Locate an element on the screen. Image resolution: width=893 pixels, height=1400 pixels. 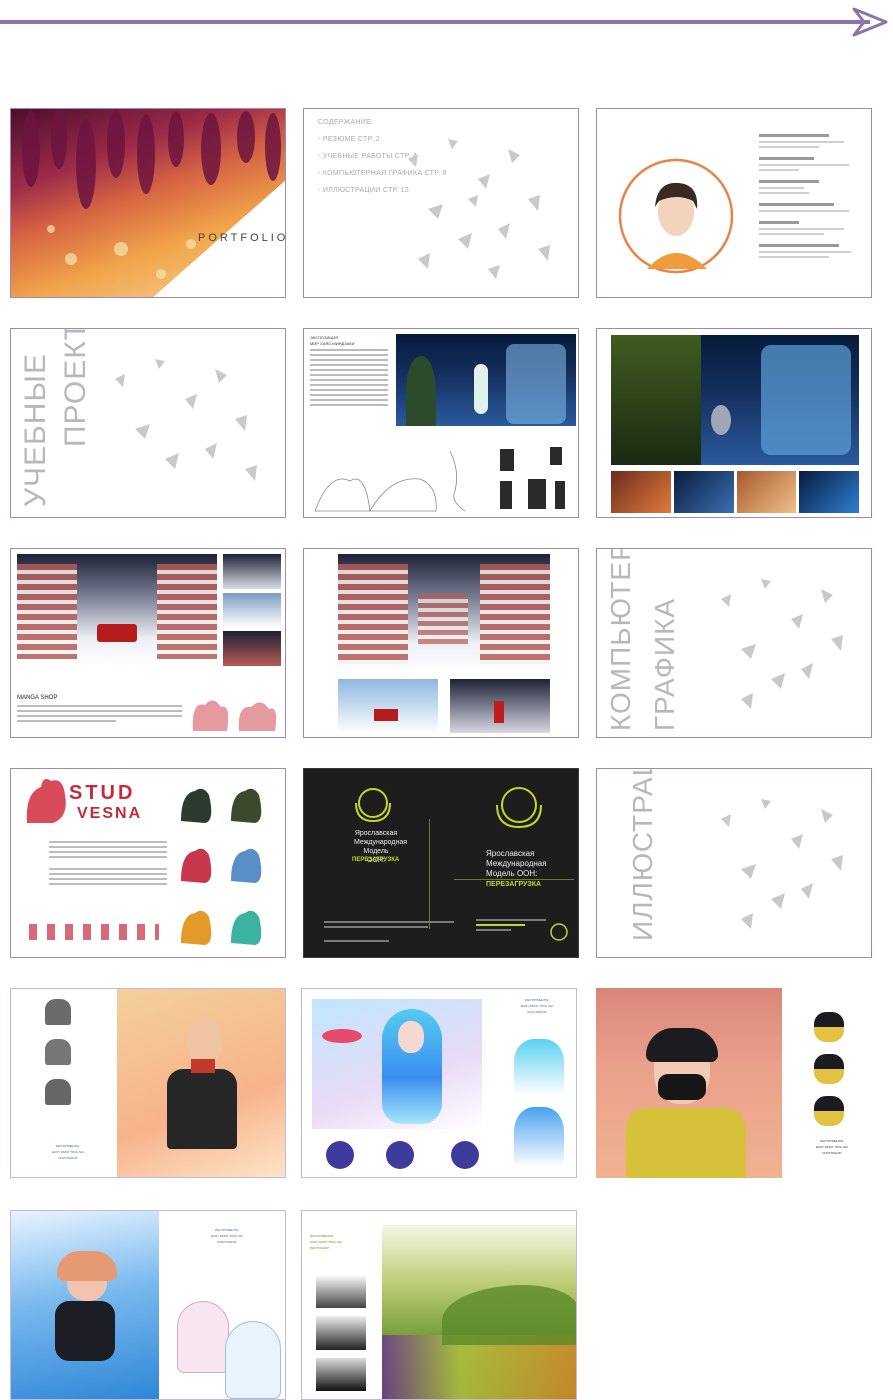
un-right-title: Ярославская Международная Модель ООН: is located at coordinates (516, 863).